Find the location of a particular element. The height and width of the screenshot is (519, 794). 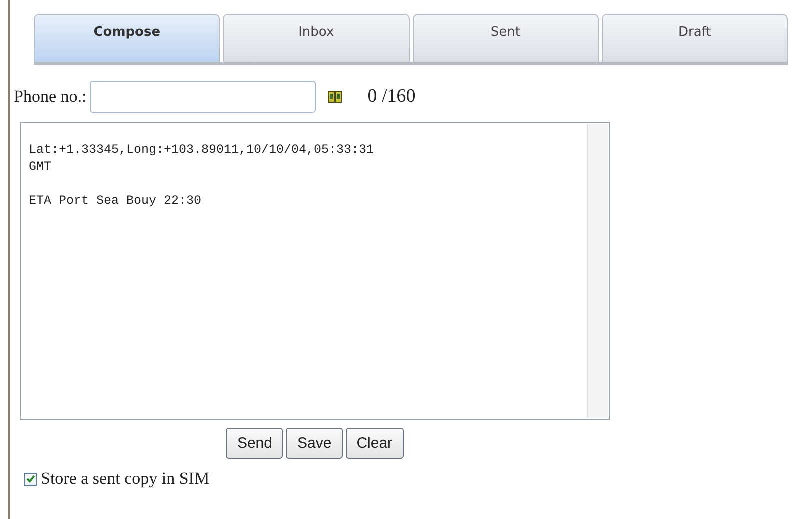

tab: Compose is located at coordinates (127, 38).